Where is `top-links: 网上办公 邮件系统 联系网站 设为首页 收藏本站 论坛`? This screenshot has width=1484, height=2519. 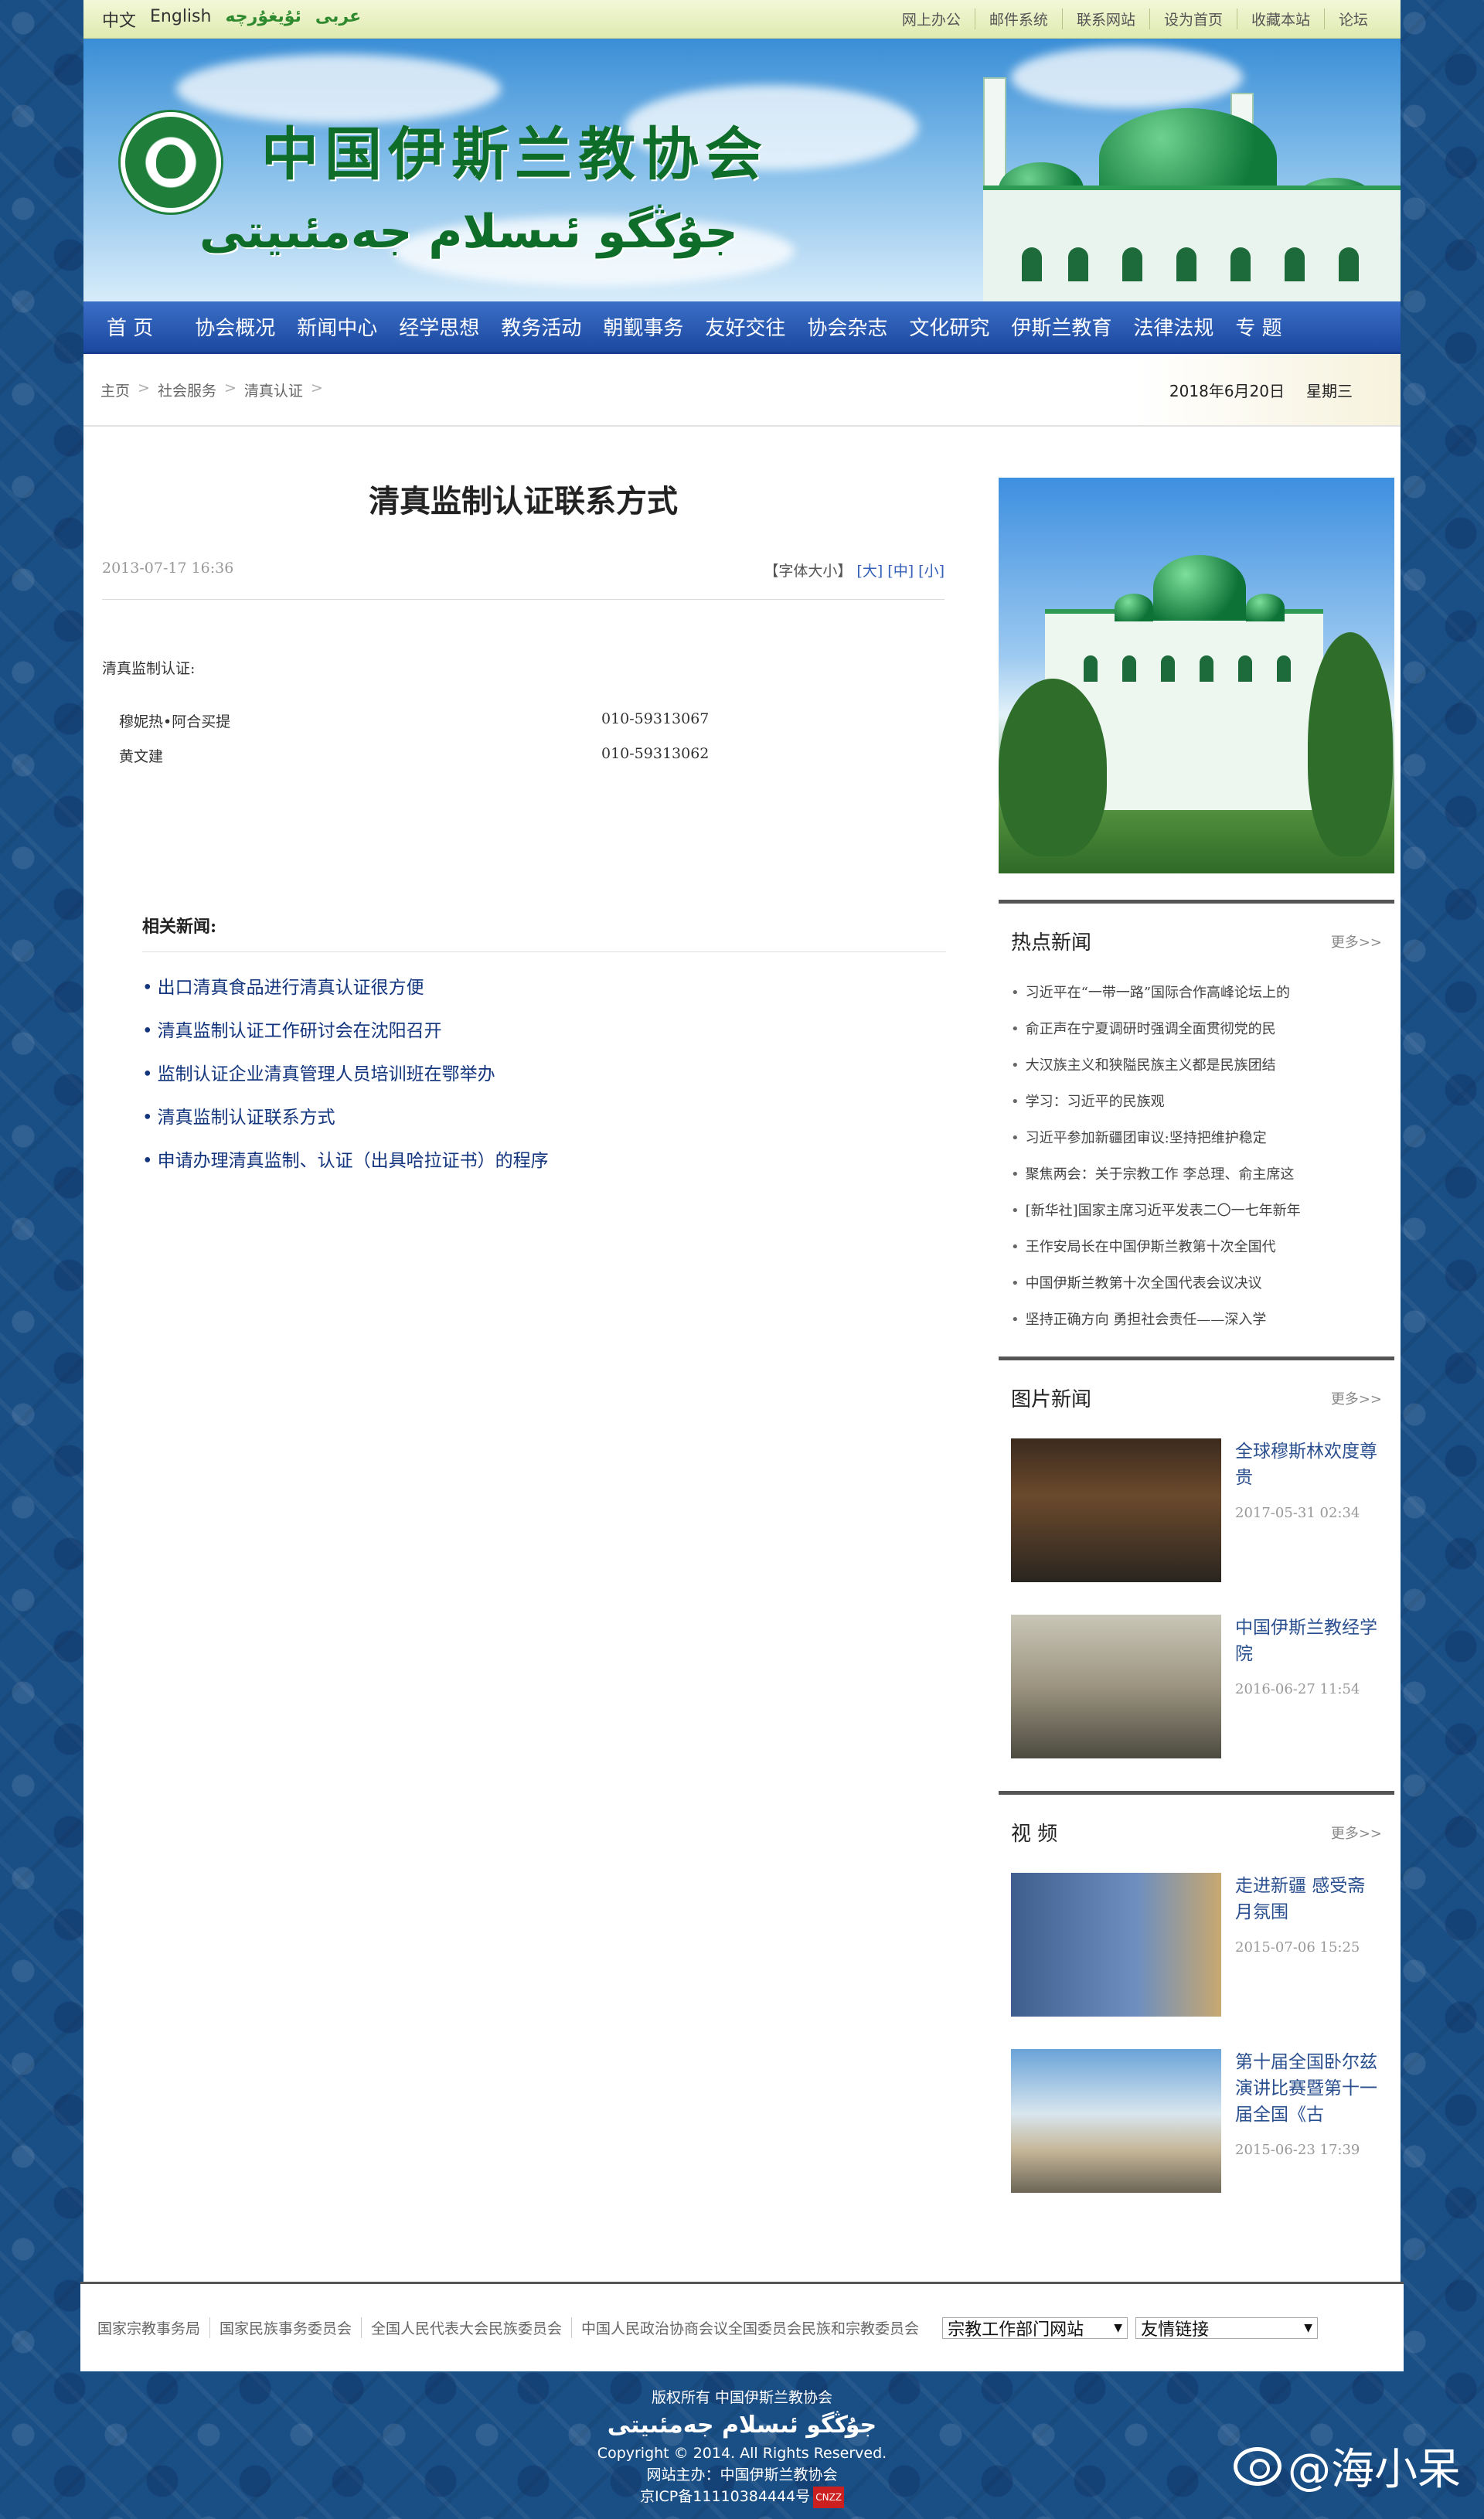
top-links: 网上办公 邮件系统 联系网站 设为首页 收藏本站 论坛 is located at coordinates (1135, 19).